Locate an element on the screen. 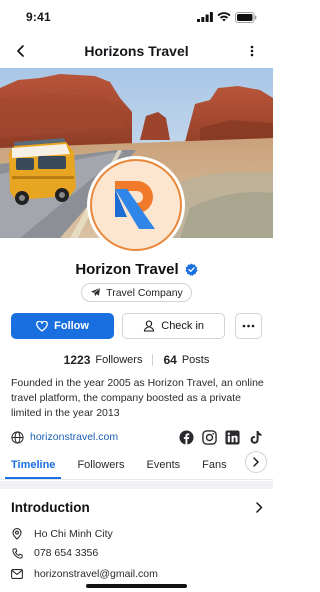 The height and width of the screenshot is (592, 320). linkedin-icon is located at coordinates (232, 437).